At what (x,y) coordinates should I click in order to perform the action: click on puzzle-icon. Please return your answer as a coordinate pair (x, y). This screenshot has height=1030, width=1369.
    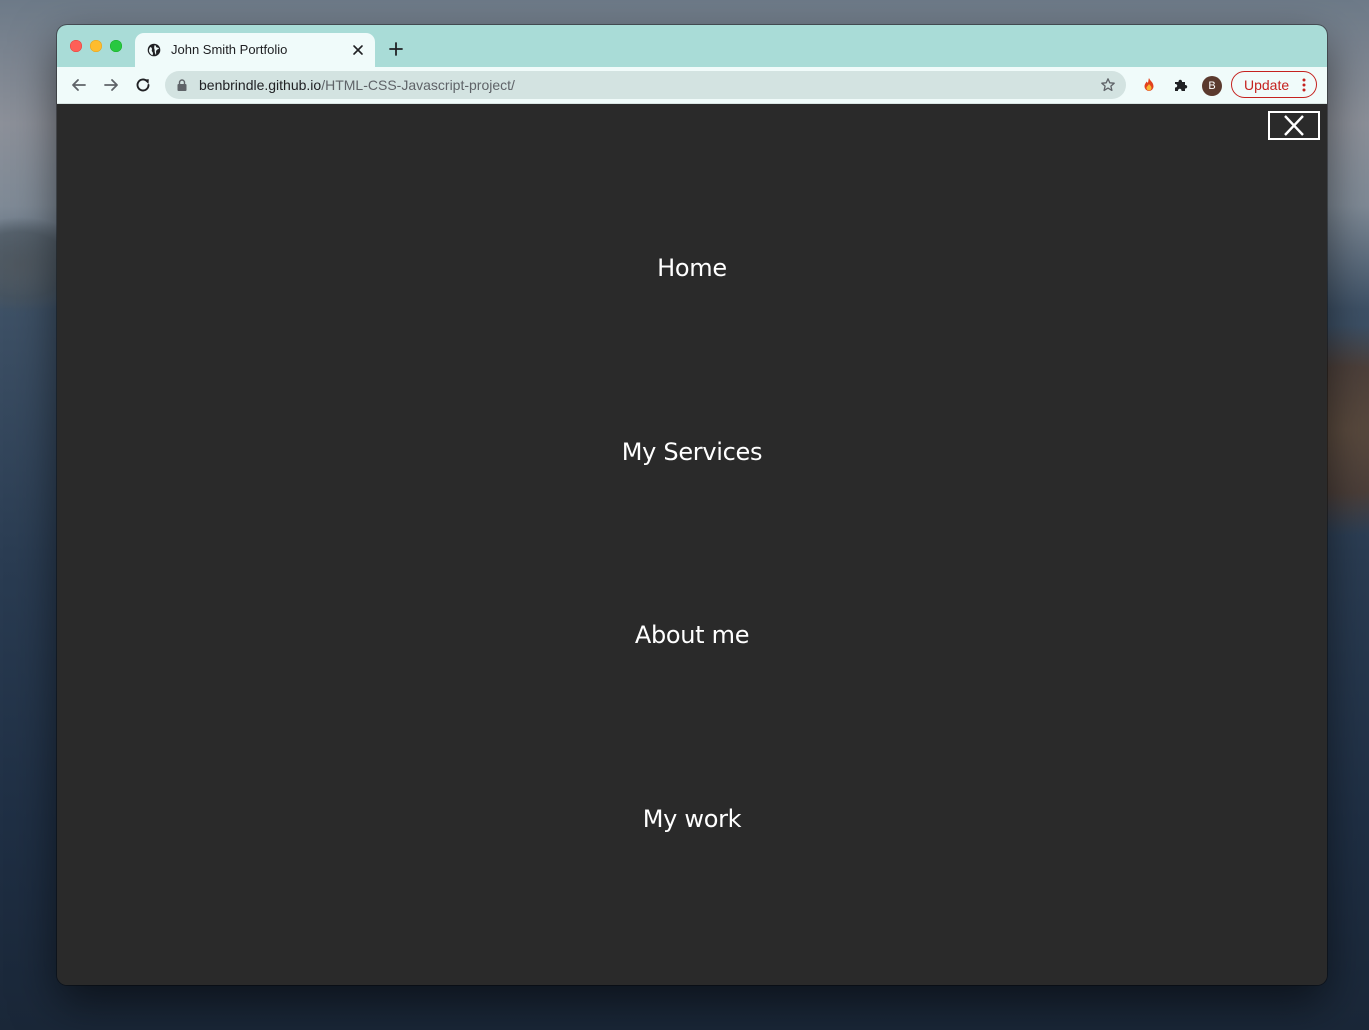
    Looking at the image, I should click on (1181, 85).